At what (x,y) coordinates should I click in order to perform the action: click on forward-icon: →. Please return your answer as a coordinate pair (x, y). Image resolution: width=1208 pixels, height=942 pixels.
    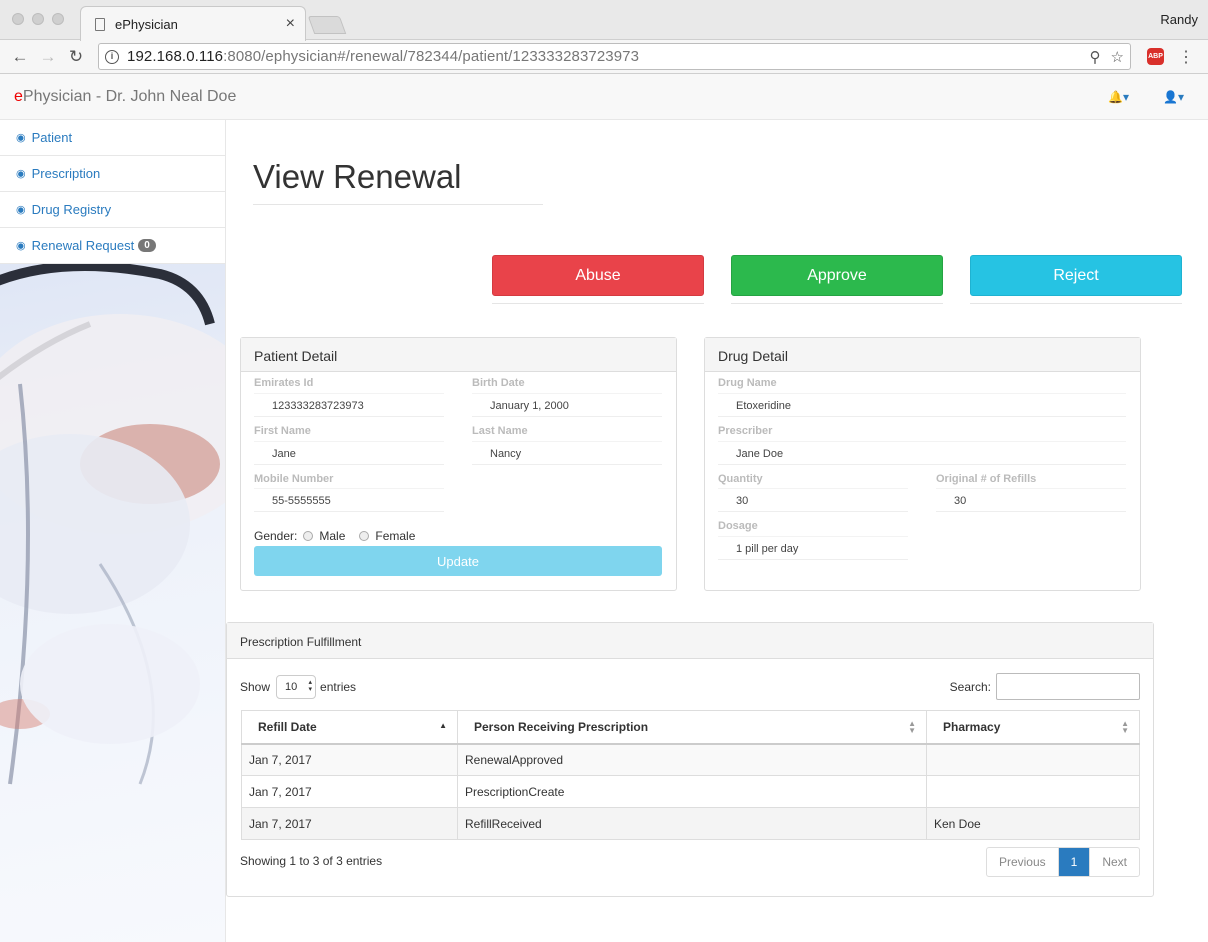
    Looking at the image, I should click on (48, 57).